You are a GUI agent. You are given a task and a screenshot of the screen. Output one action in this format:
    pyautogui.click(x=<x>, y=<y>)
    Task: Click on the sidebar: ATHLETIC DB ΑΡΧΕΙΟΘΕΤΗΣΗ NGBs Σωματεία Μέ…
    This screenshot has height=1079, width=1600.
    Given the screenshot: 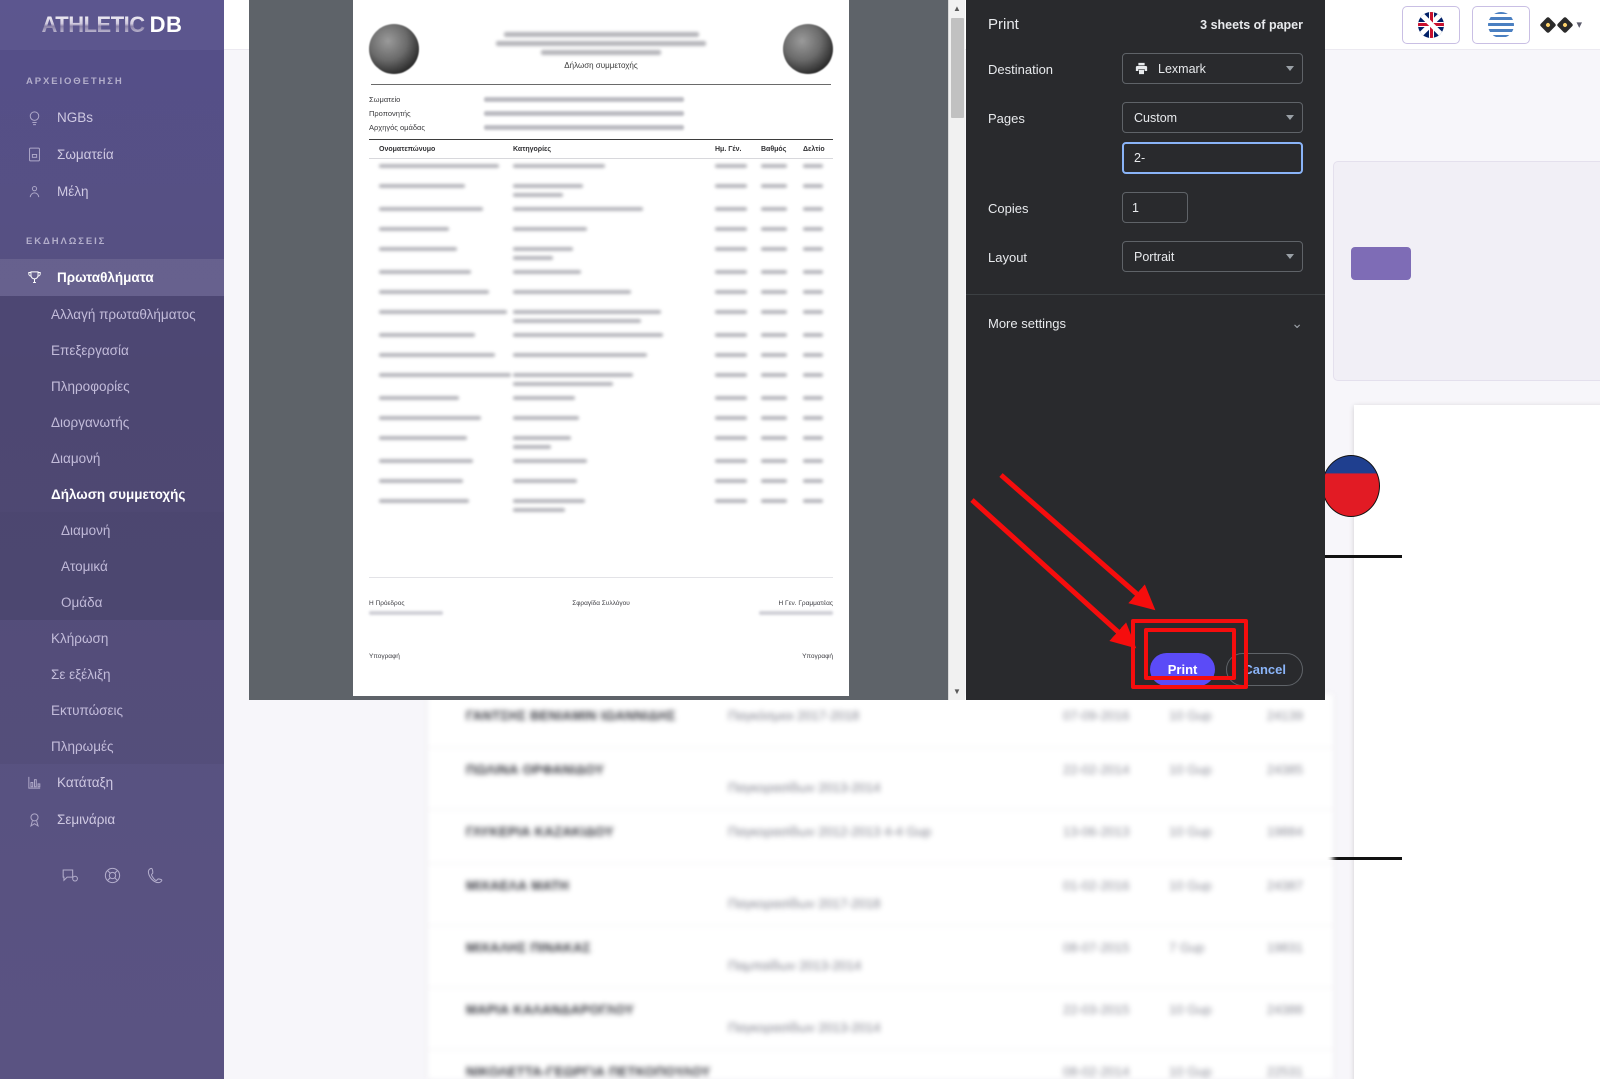 What is the action you would take?
    pyautogui.click(x=112, y=539)
    